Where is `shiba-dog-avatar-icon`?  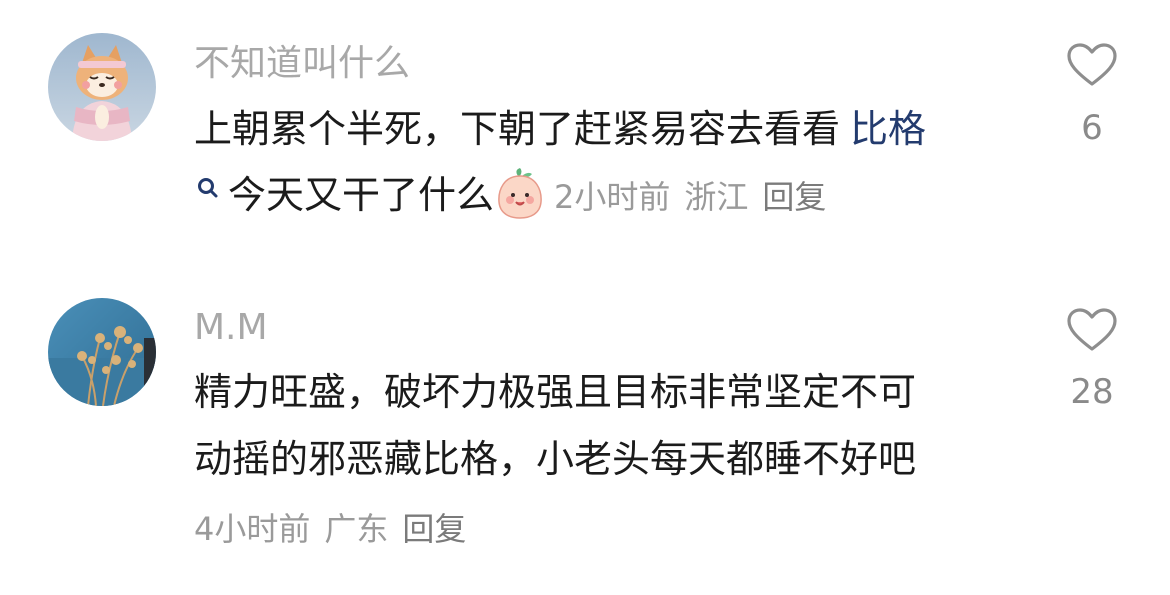 shiba-dog-avatar-icon is located at coordinates (102, 87).